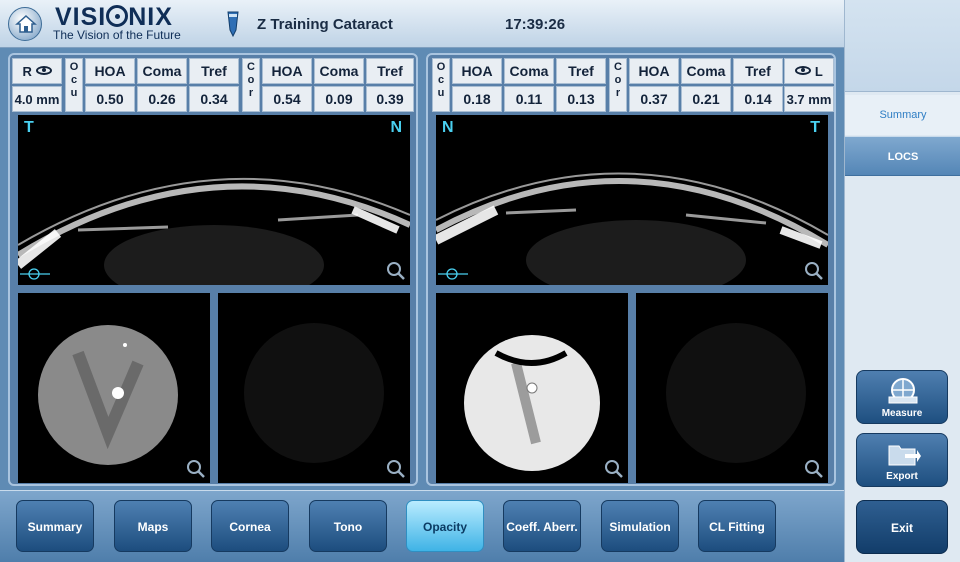 The width and height of the screenshot is (960, 562). What do you see at coordinates (37, 99) in the screenshot?
I see `right-pupil-size: 4.0 mm` at bounding box center [37, 99].